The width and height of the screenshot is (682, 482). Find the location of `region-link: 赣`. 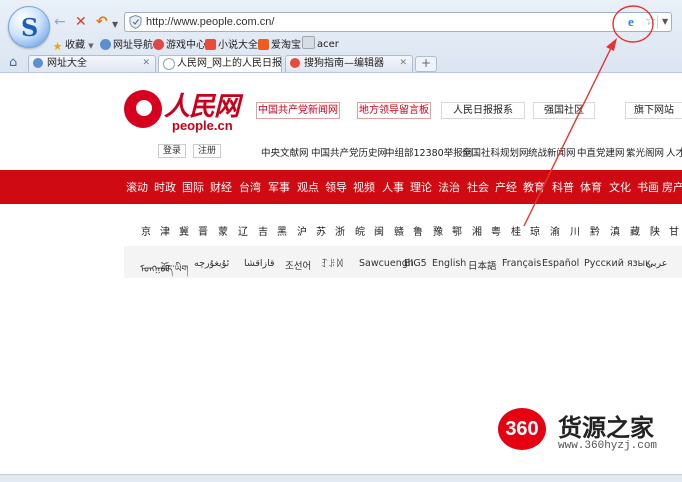

region-link: 赣 is located at coordinates (399, 230).